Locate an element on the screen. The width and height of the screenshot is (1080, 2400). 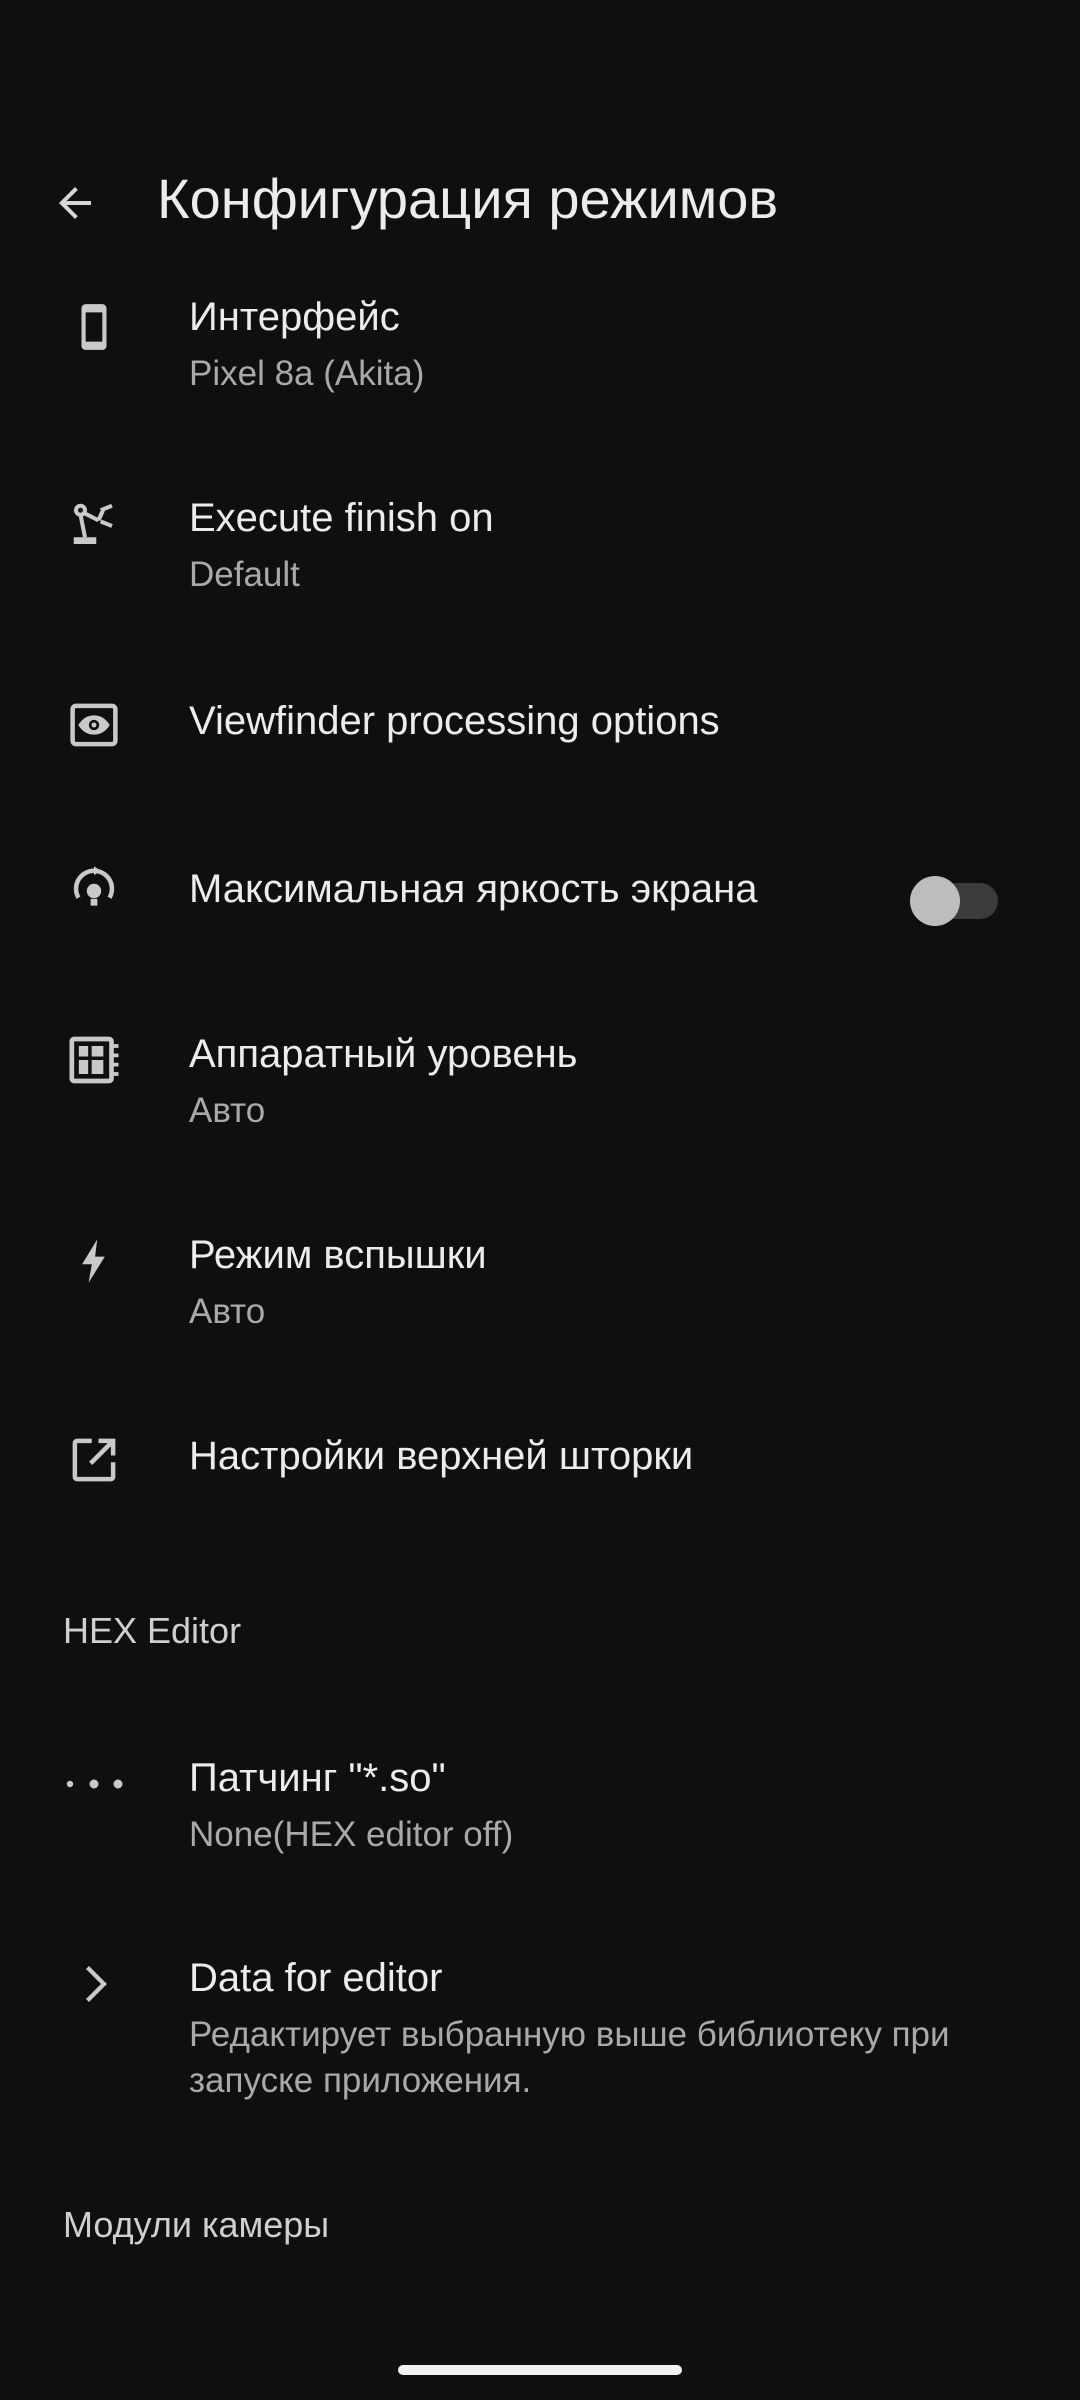
robot-arm-icon is located at coordinates (94, 526).